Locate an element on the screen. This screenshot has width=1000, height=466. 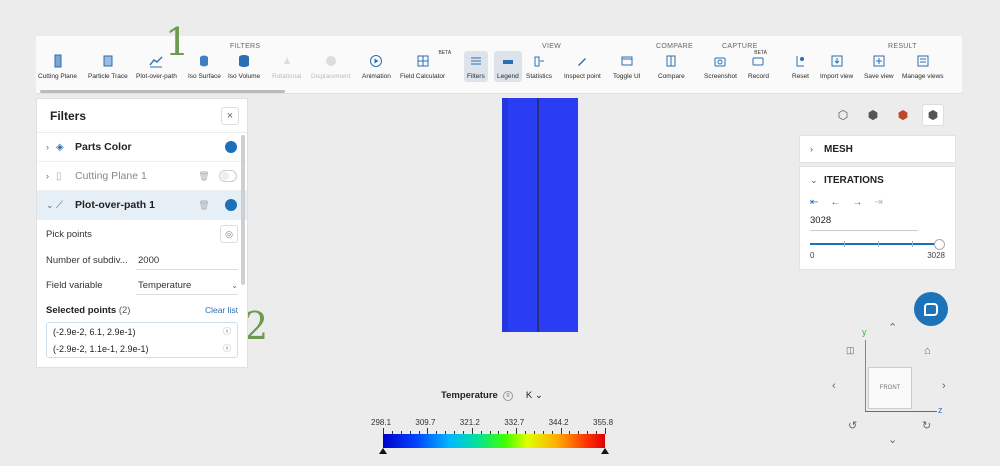
cutting-plane-icon: ▯ is located at coordinates (59, 176).